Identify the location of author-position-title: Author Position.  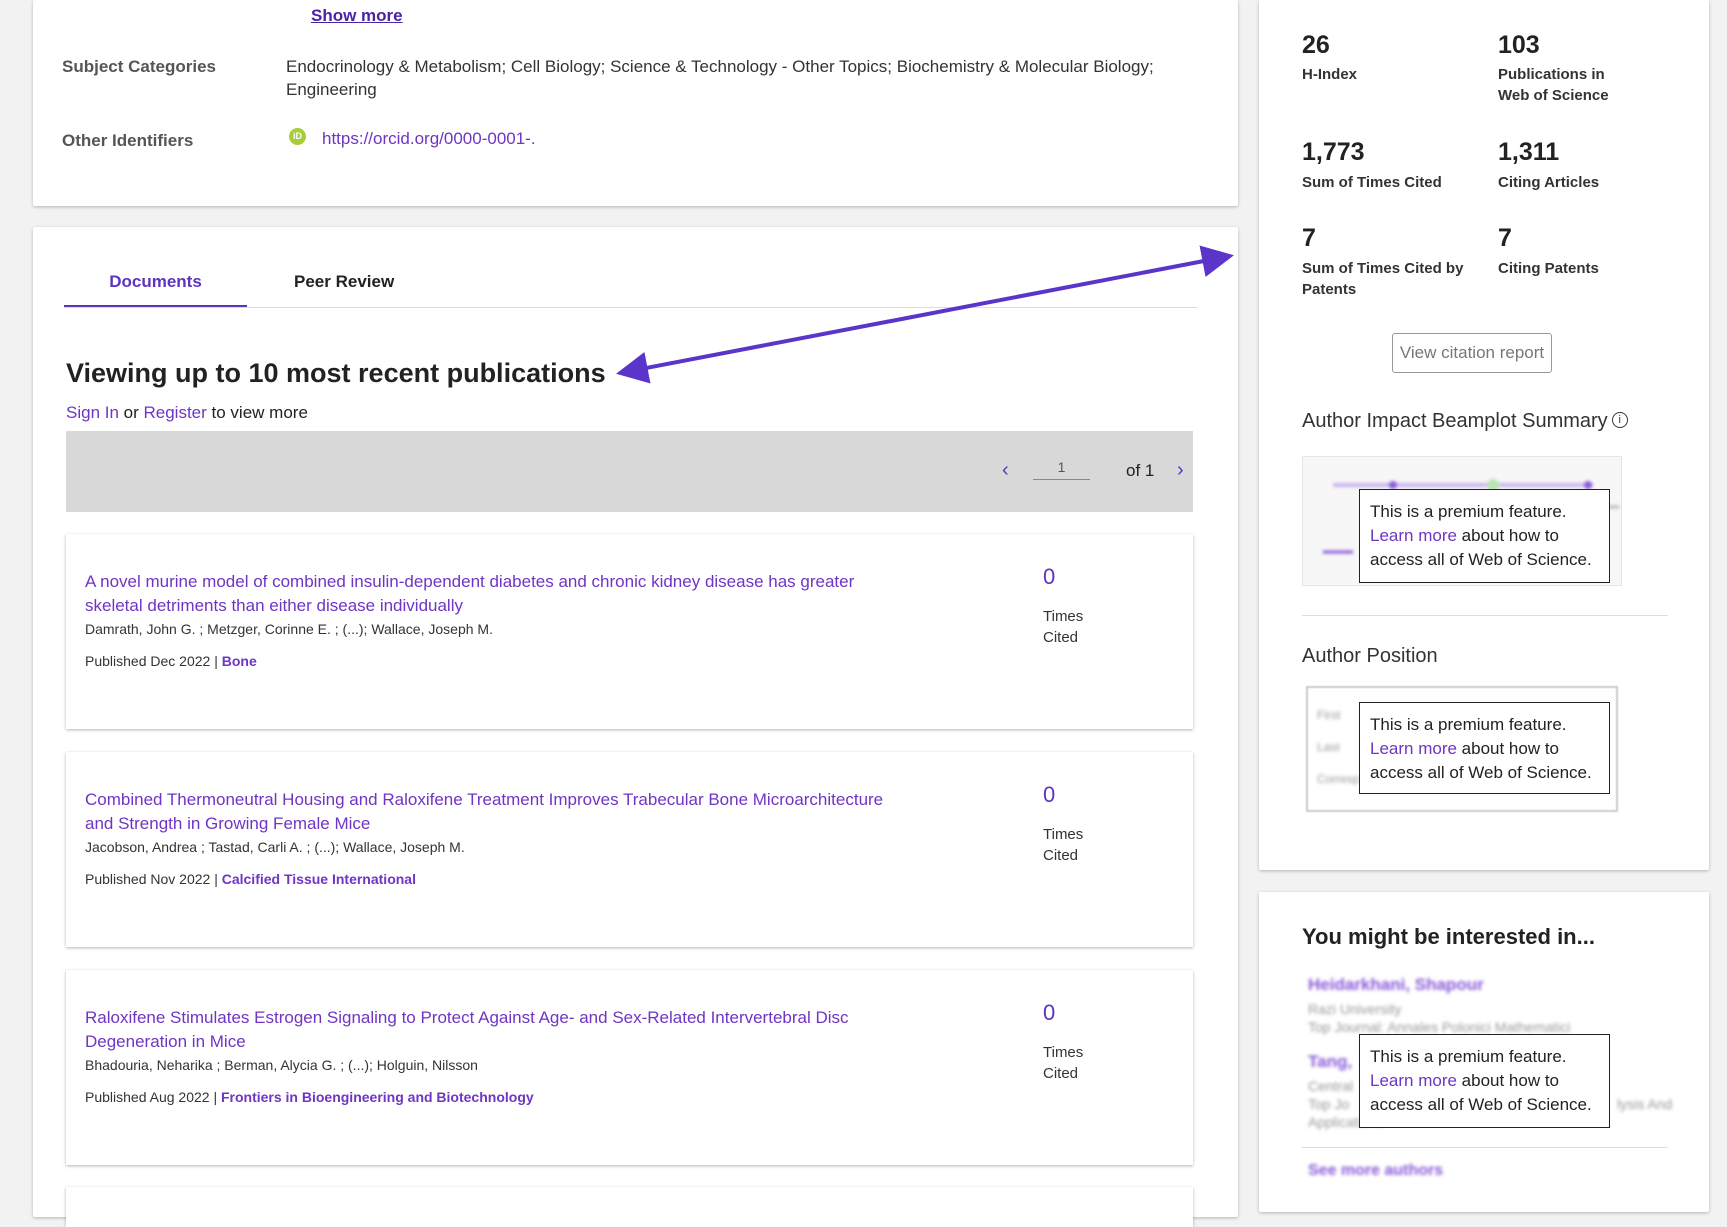
(1370, 656).